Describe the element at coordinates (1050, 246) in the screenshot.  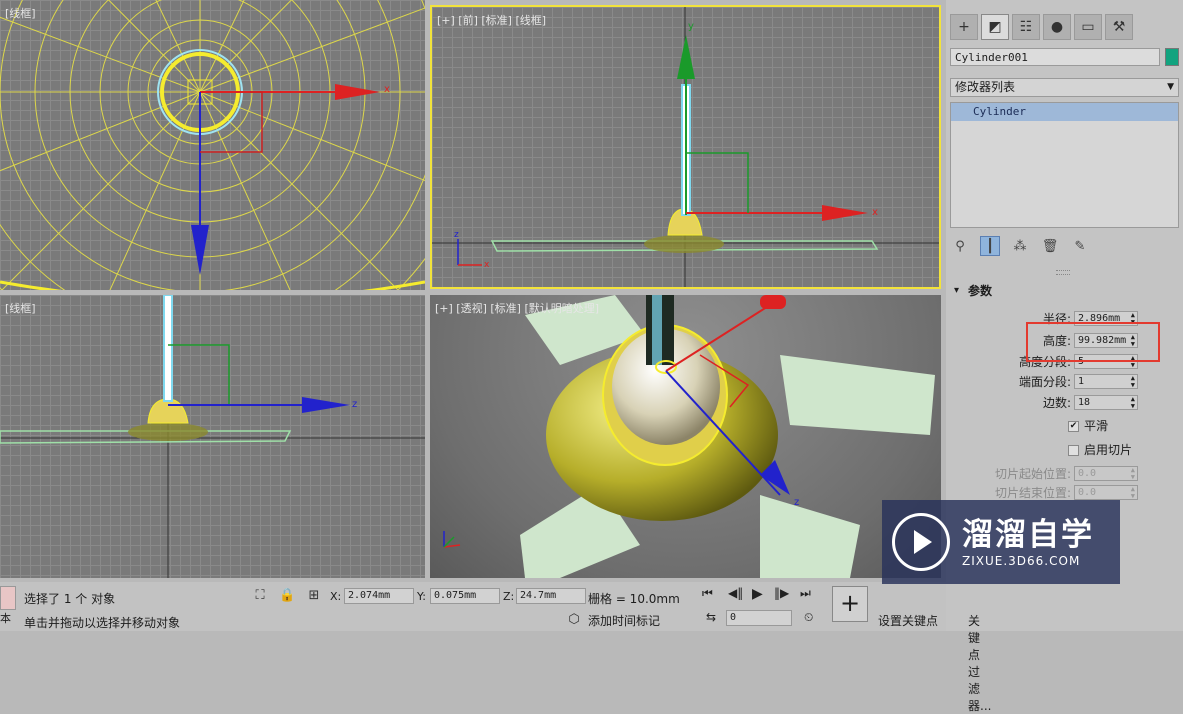
I see `remove-modifier-icon: 🗑` at that location.